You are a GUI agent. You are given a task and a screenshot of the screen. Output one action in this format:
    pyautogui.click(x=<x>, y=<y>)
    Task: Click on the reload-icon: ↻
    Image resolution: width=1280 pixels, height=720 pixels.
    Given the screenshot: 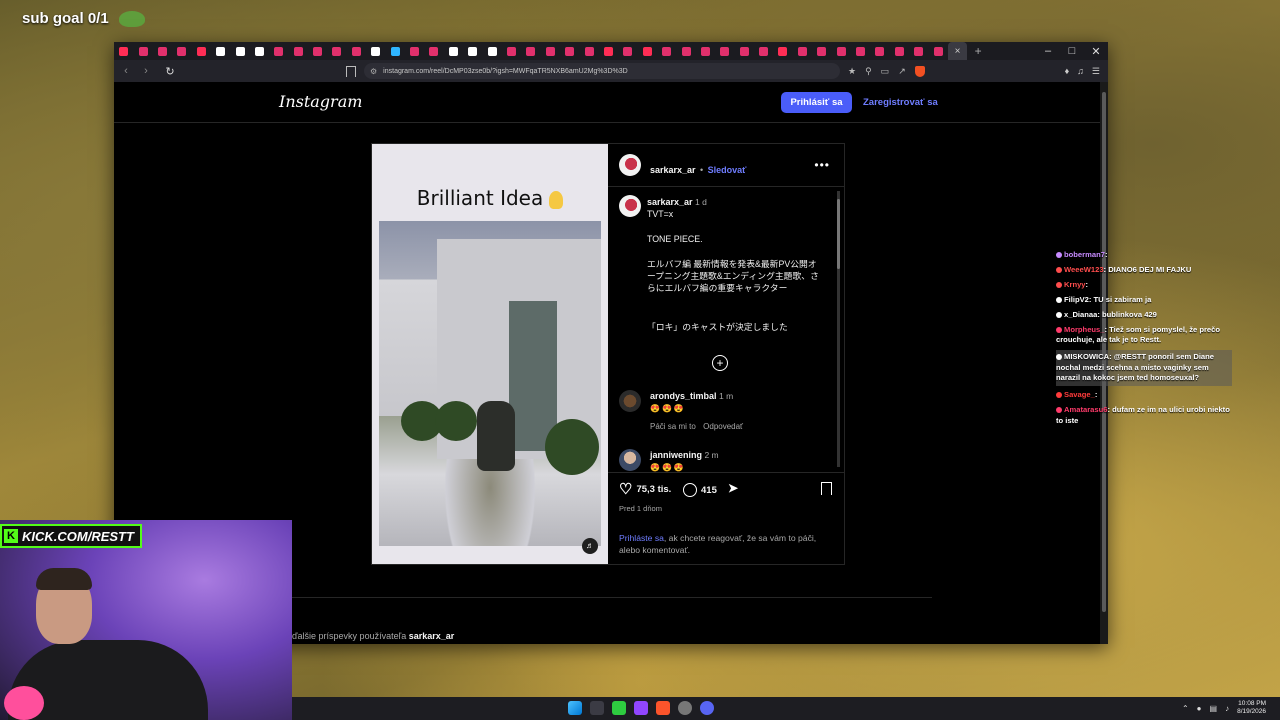 What is the action you would take?
    pyautogui.click(x=170, y=71)
    